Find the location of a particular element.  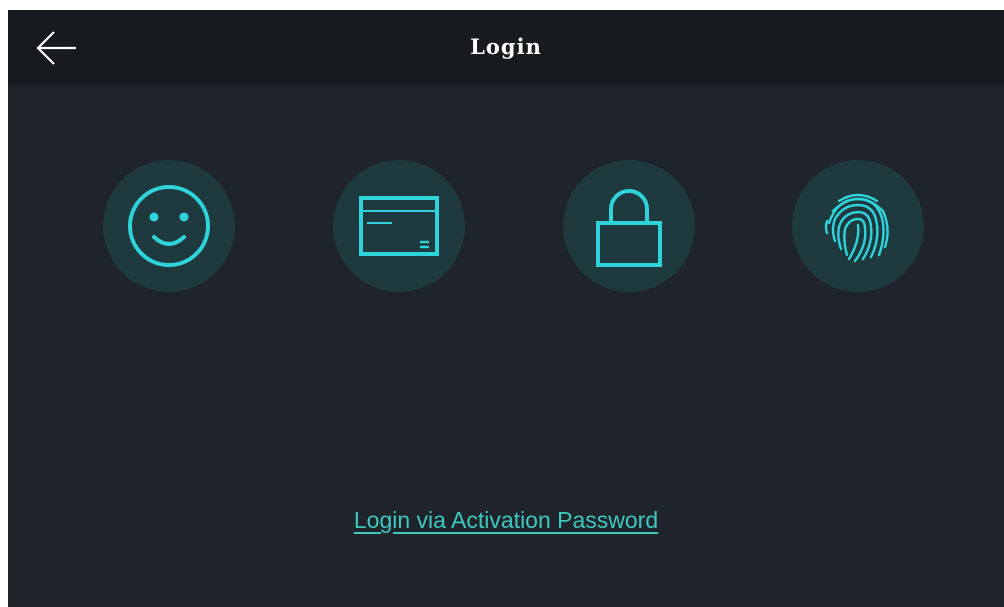

title-bar: Login is located at coordinates (506, 47).